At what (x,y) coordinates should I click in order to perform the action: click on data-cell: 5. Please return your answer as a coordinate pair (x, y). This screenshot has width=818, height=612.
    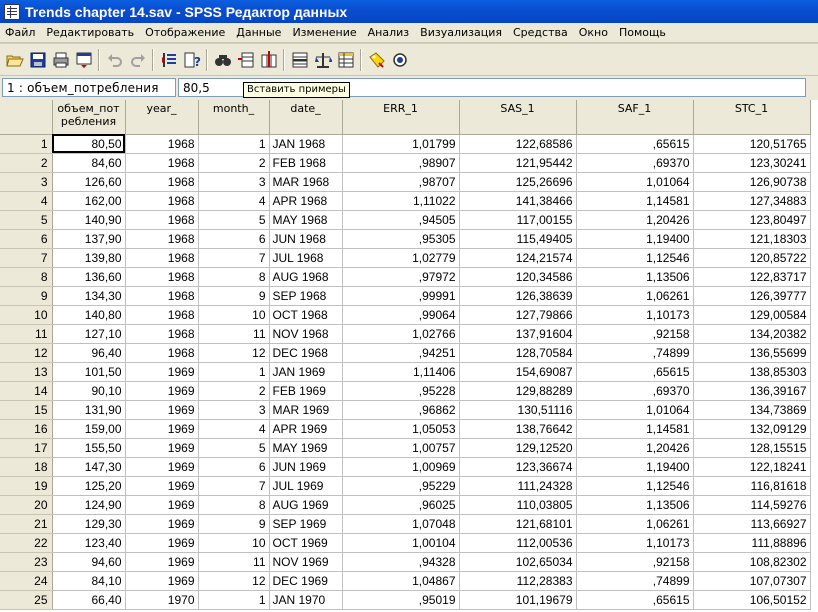
    Looking at the image, I should click on (234, 220).